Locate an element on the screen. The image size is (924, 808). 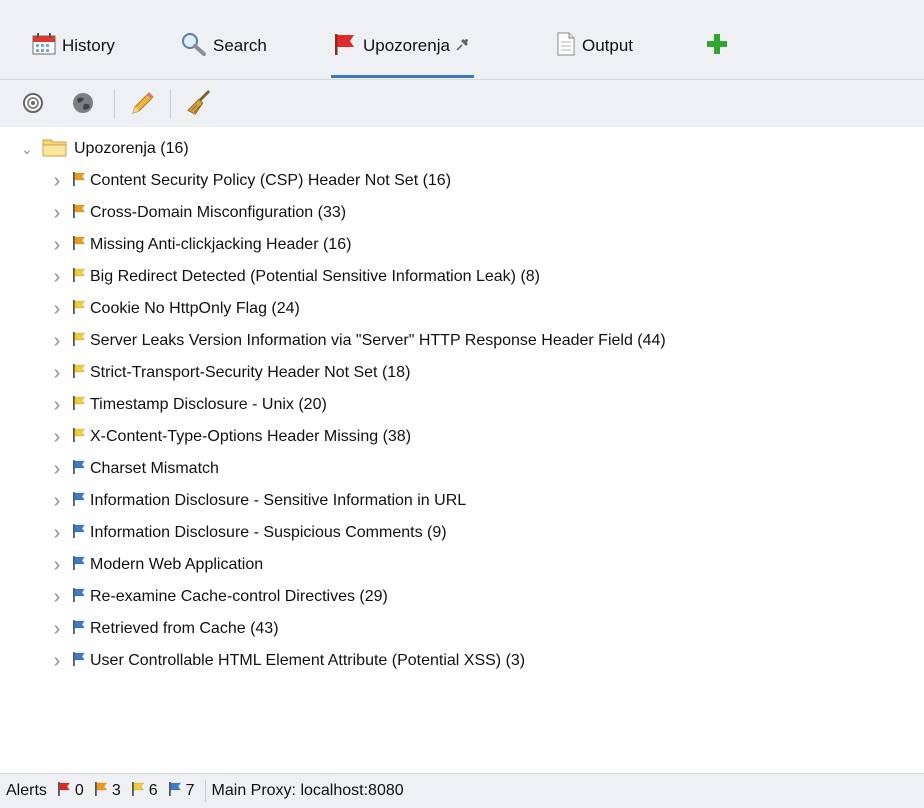
high-alerts-count: 0 is located at coordinates (70, 791).